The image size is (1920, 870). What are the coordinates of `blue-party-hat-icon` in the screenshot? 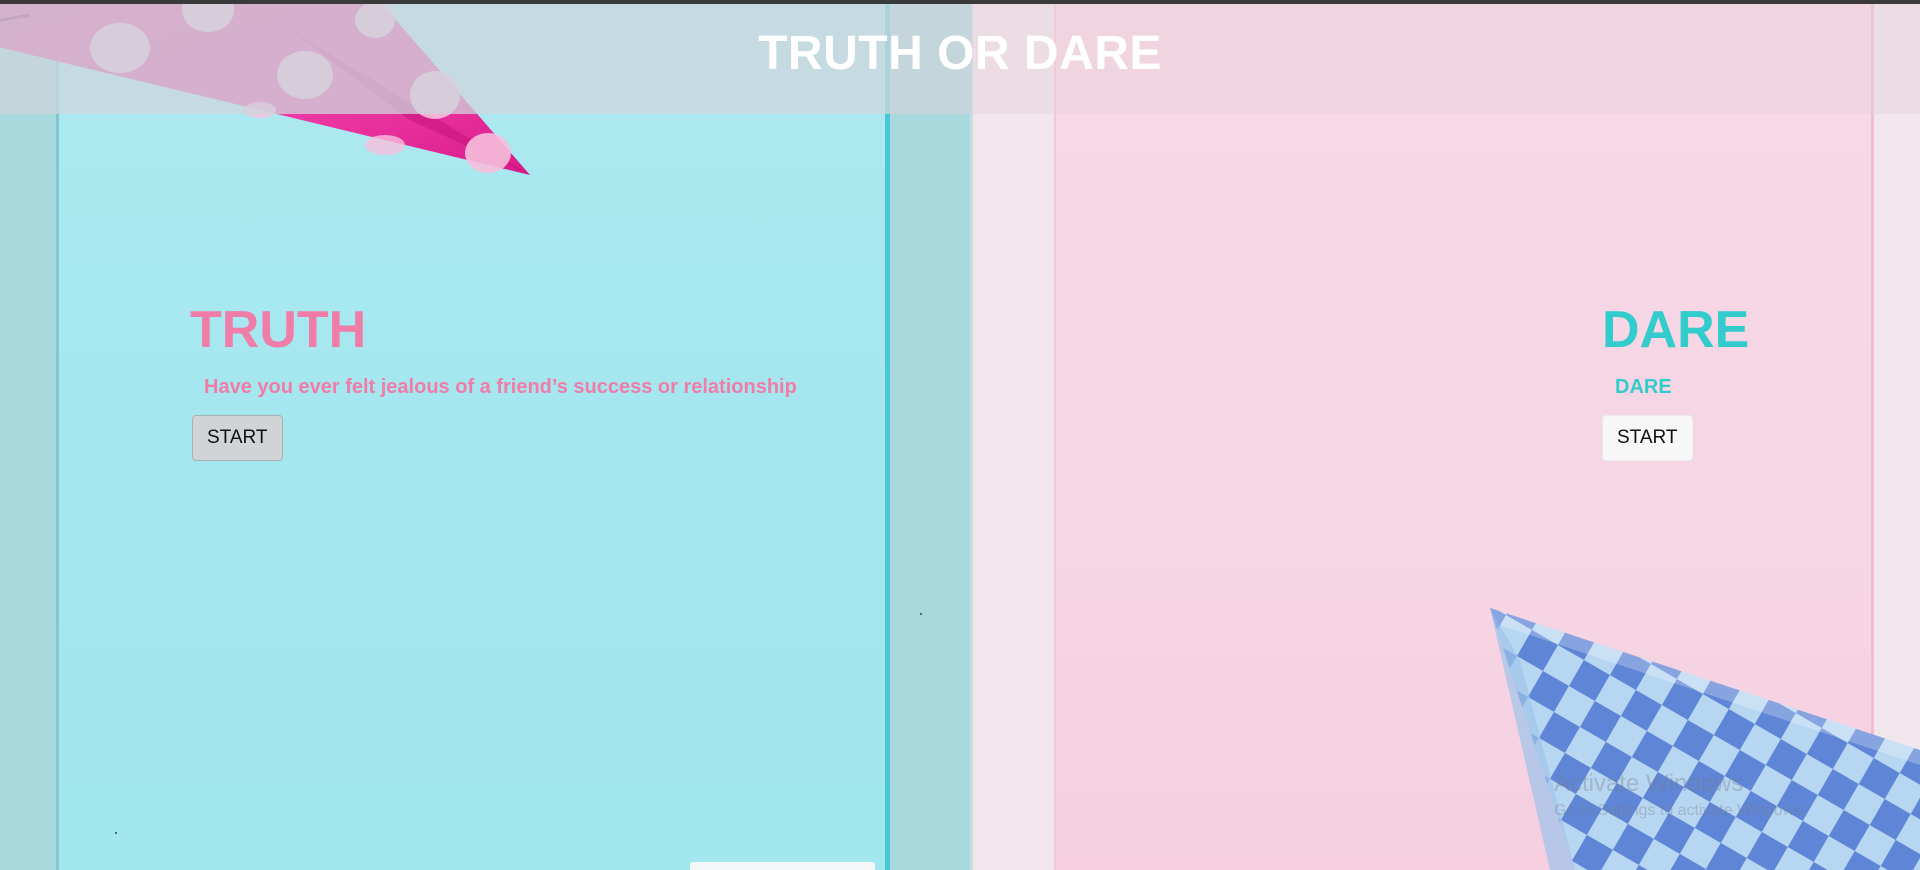 It's located at (1705, 739).